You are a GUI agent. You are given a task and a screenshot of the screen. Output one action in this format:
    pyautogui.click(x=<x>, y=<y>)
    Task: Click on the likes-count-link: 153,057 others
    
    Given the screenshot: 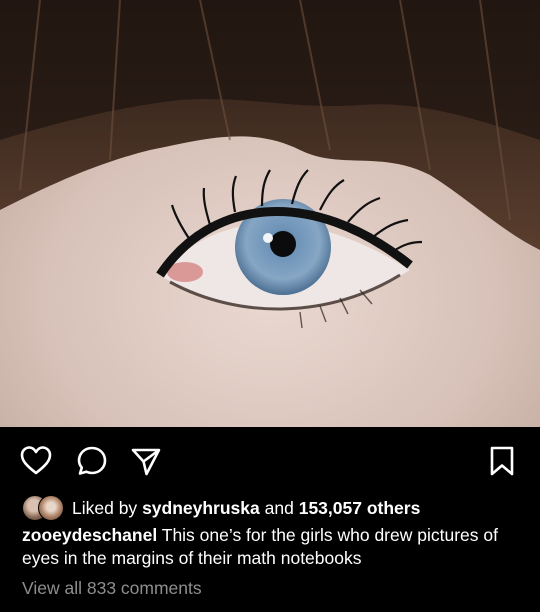 What is the action you would take?
    pyautogui.click(x=360, y=508)
    